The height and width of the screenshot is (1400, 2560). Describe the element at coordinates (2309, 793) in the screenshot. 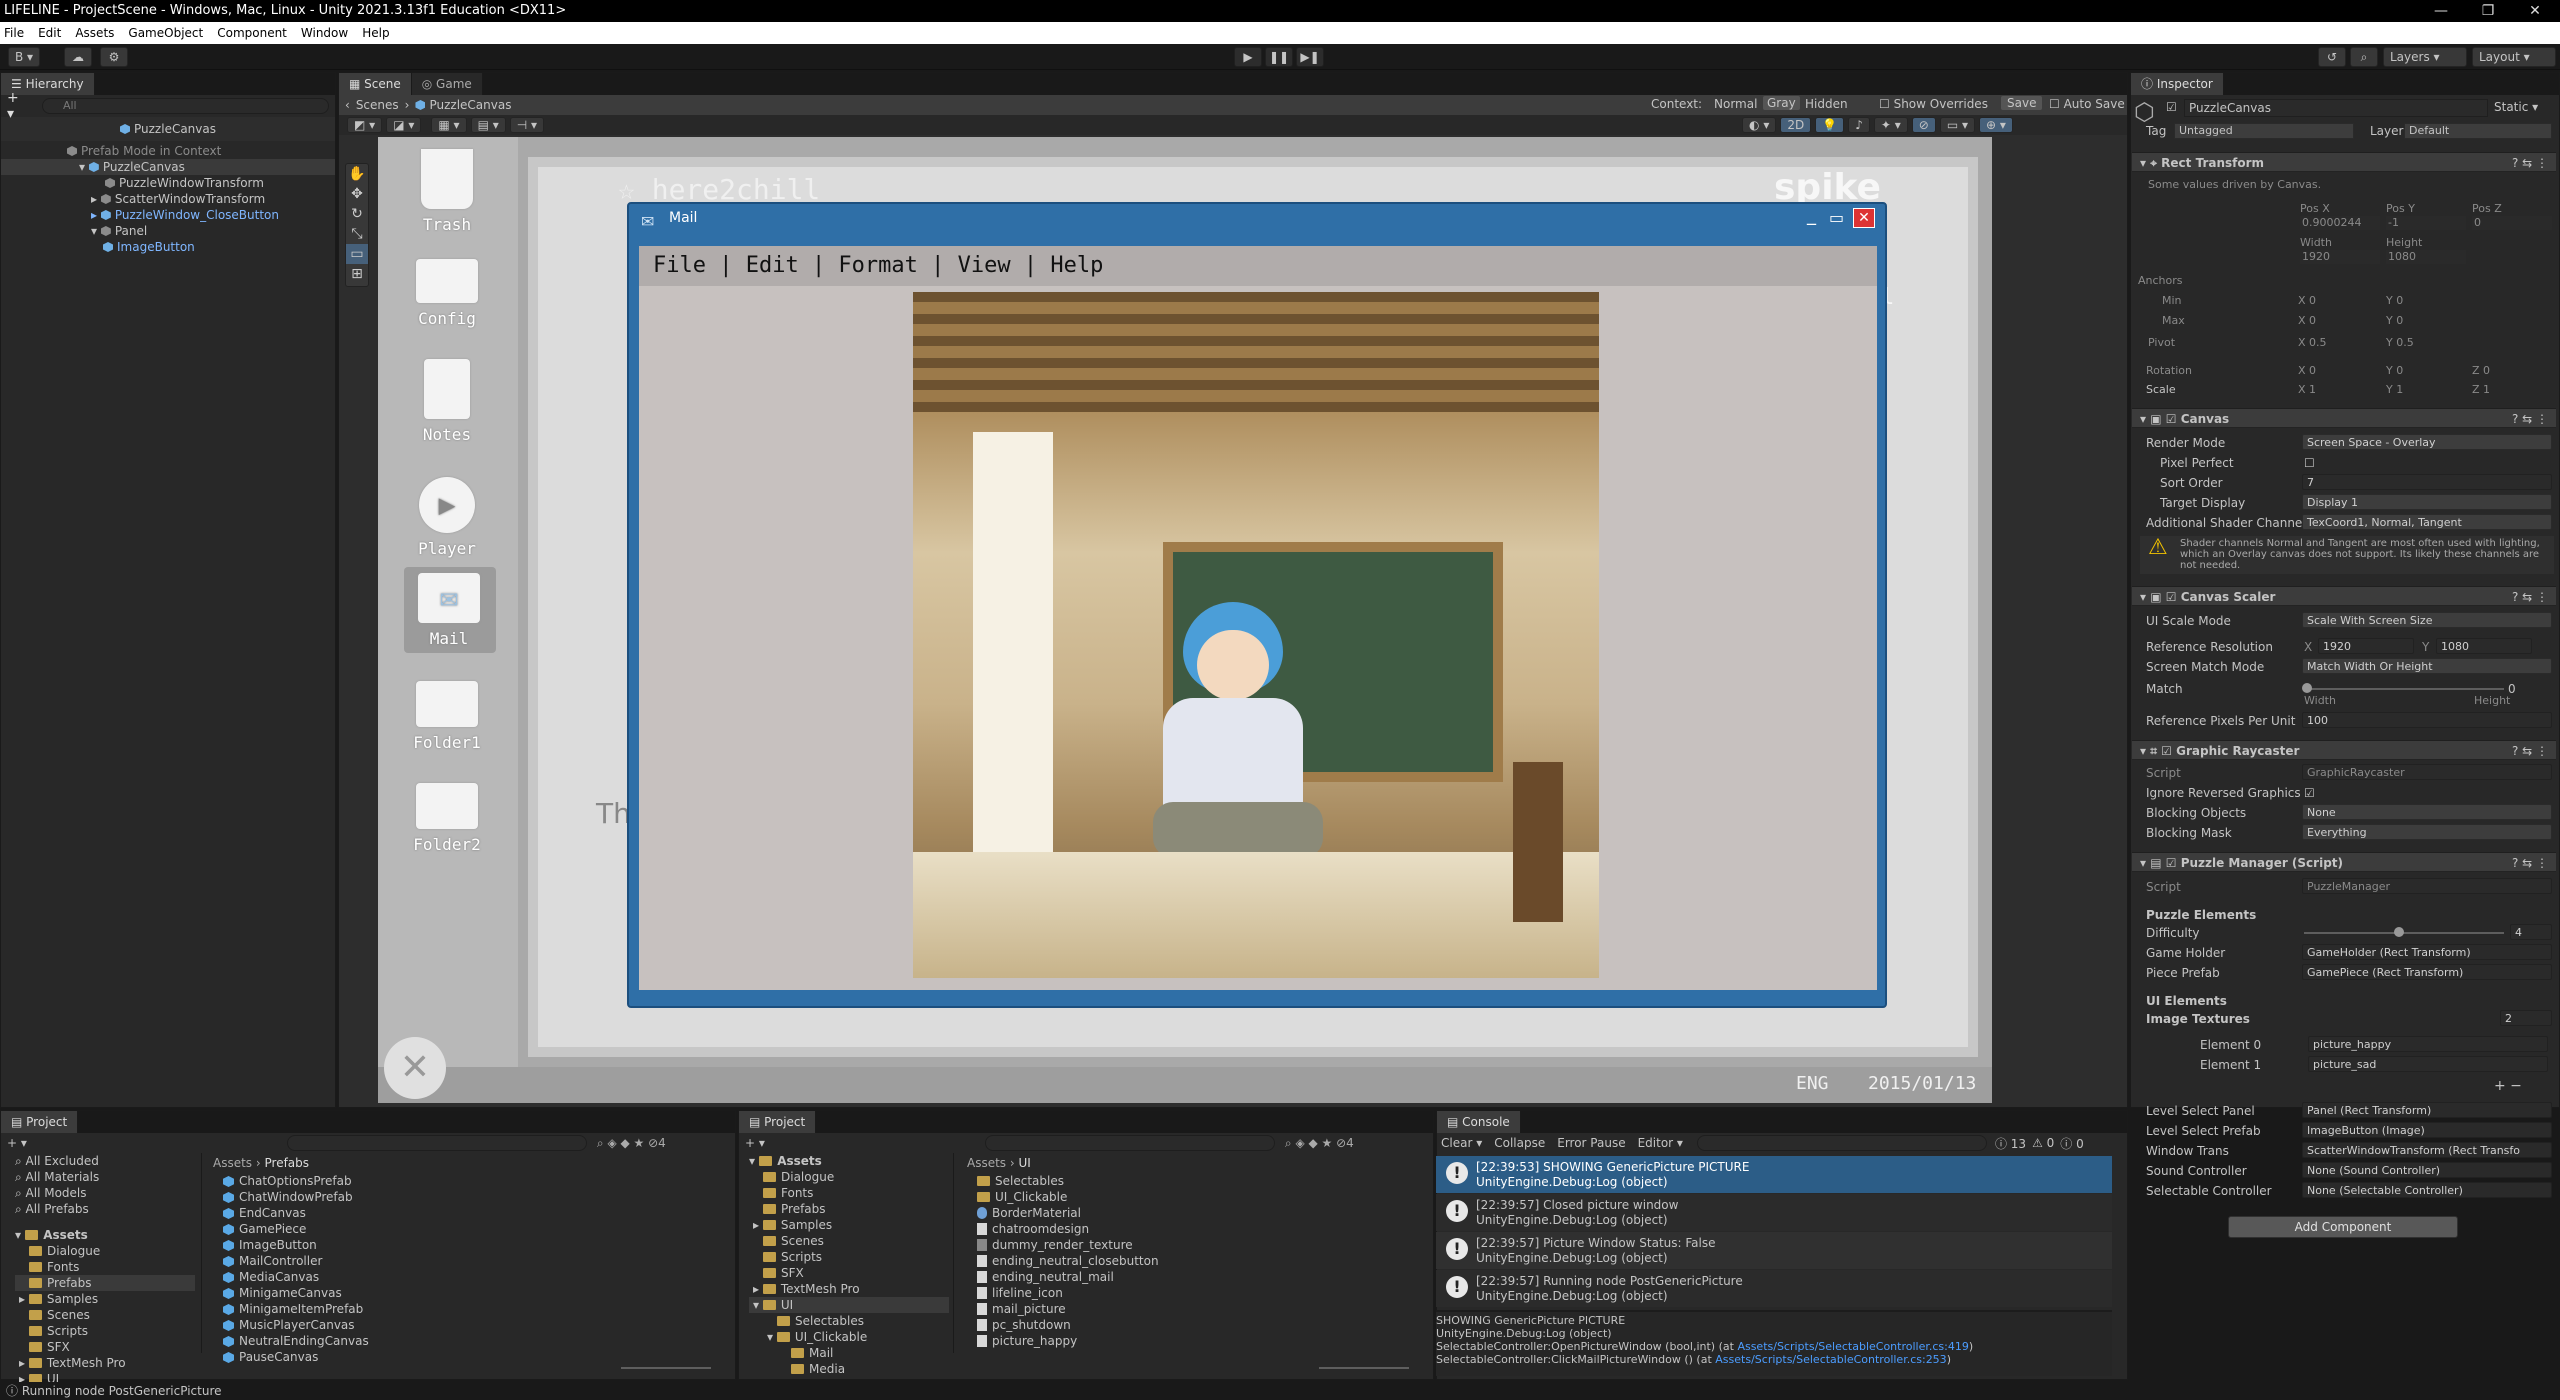

I see `ignore-reversed-checkbox: ☑` at that location.